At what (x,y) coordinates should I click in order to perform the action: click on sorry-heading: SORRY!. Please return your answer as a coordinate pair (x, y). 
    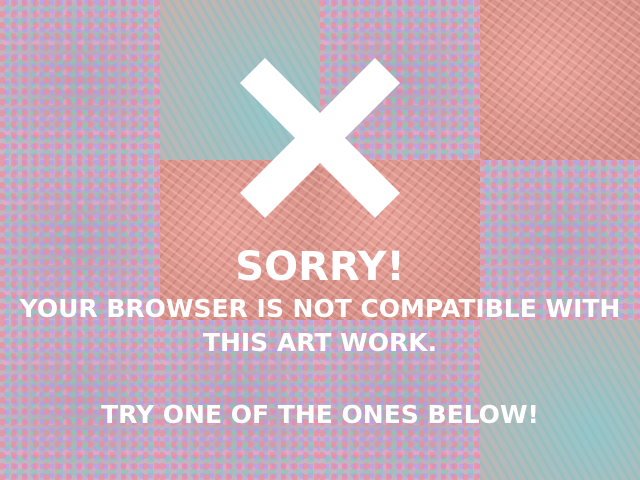
    Looking at the image, I should click on (320, 267).